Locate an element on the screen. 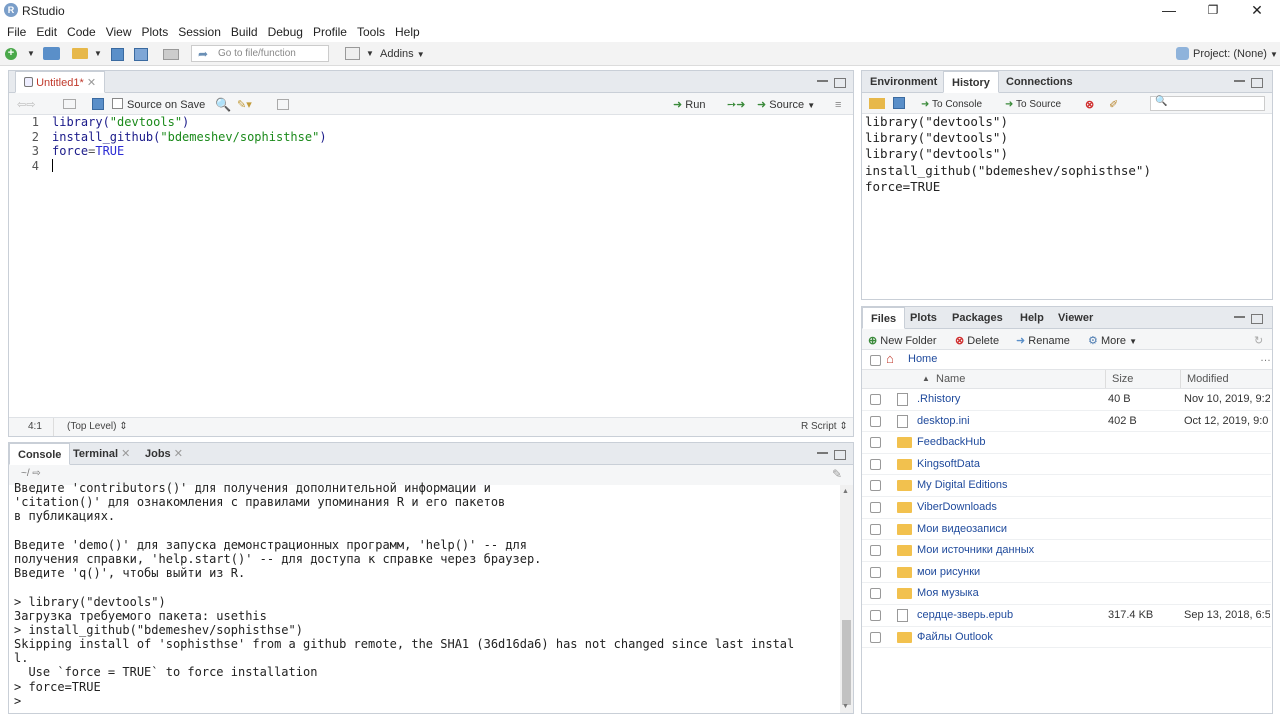 The width and height of the screenshot is (1280, 722). menu-profile: Profile is located at coordinates (330, 32).